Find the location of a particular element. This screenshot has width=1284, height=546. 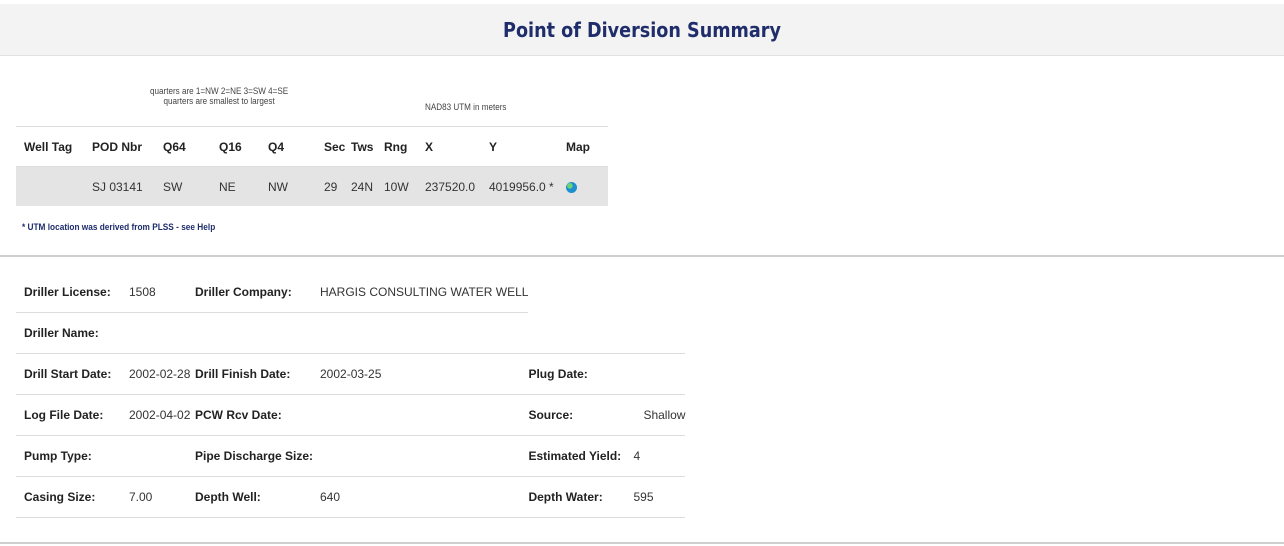

col-header-rng: Rng is located at coordinates (404, 146).